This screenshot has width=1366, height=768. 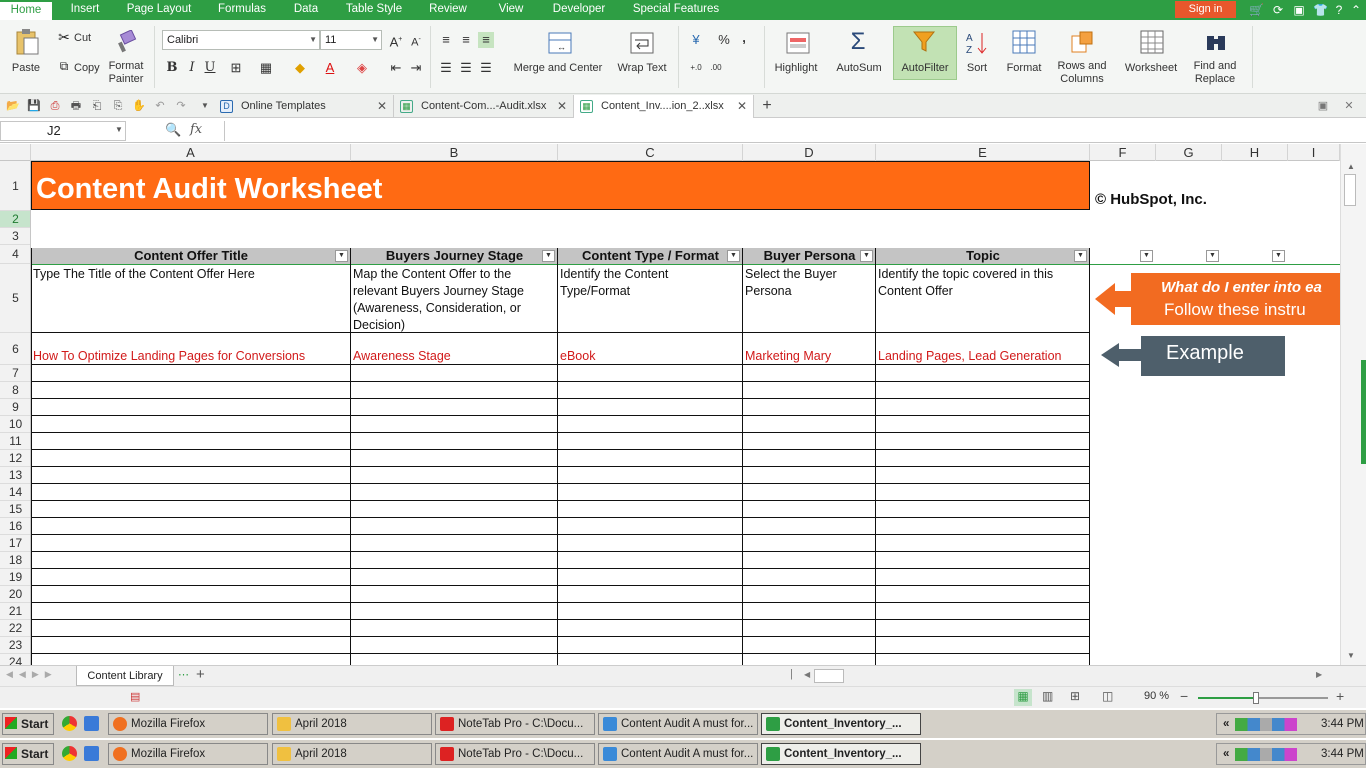 What do you see at coordinates (32, 674) in the screenshot?
I see `sheet-nav-icons: ◀◀▶▶` at bounding box center [32, 674].